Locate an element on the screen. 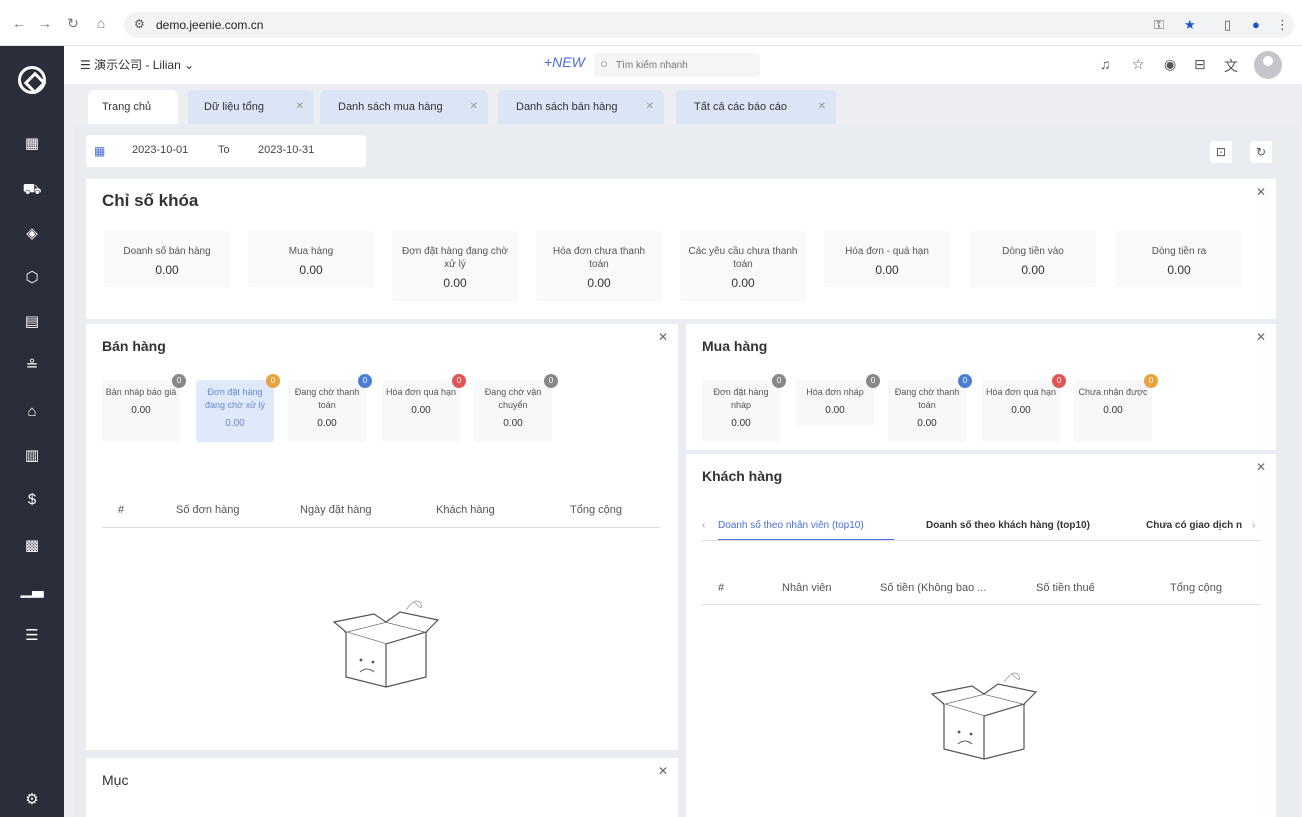  scroll-left-icon: ‹ is located at coordinates (703, 525).